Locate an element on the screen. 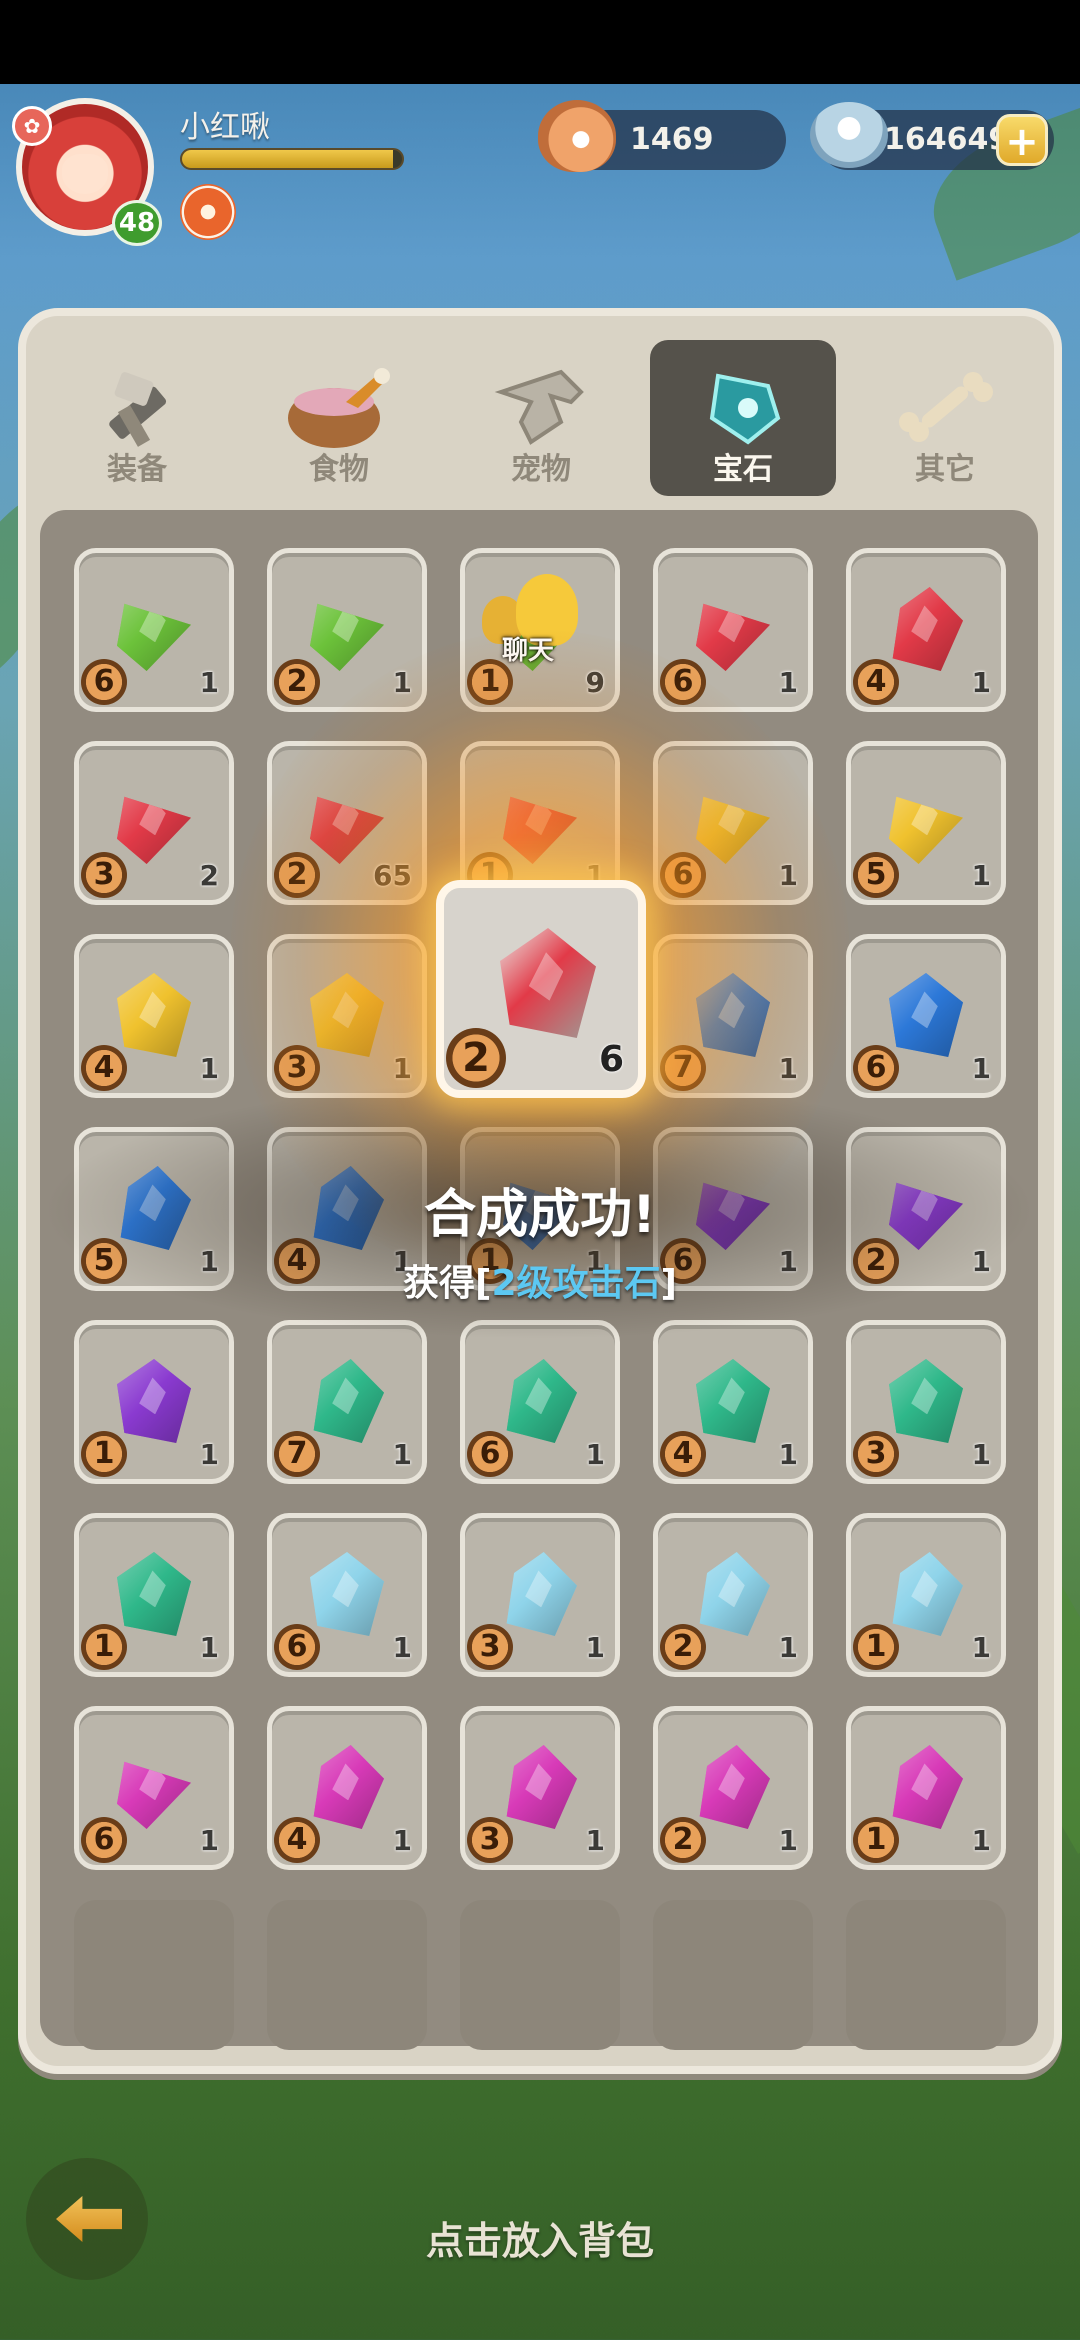 The width and height of the screenshot is (1080, 2340). tab-food: 食物 is located at coordinates (339, 418).